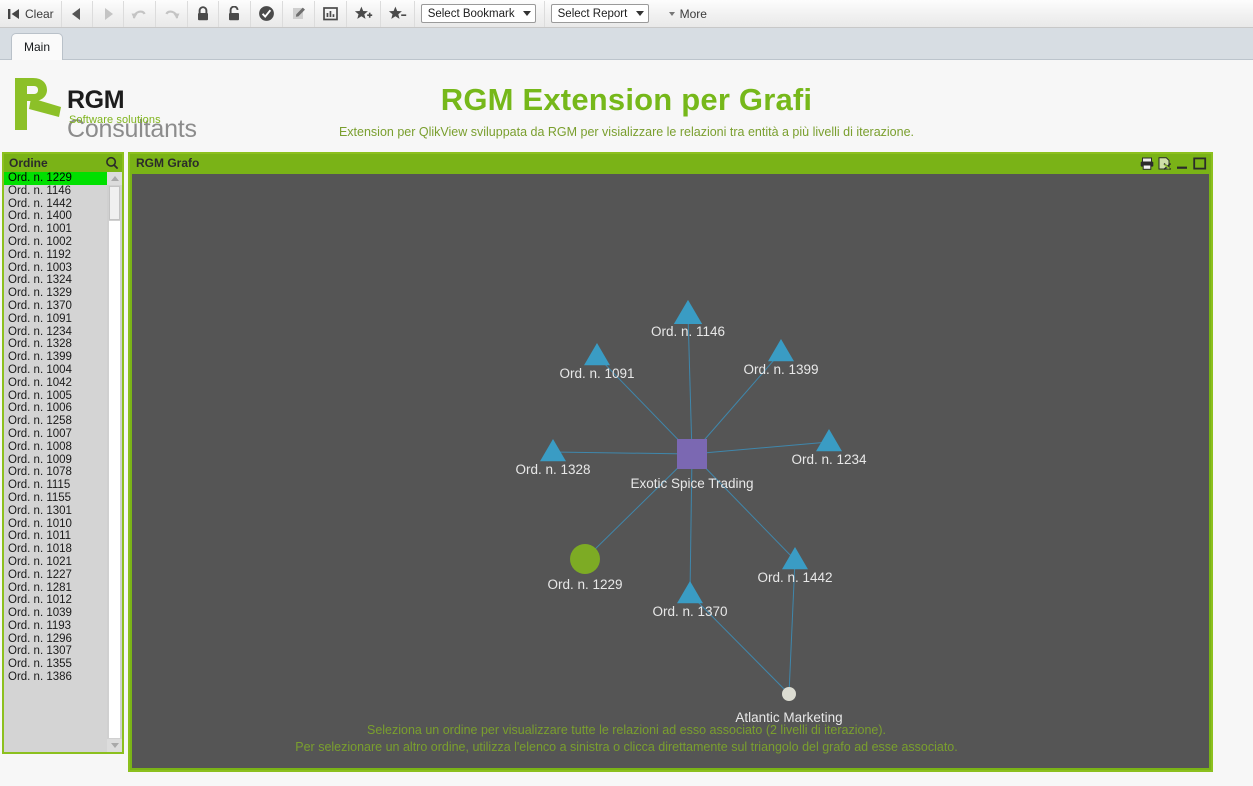 The image size is (1253, 786). Describe the element at coordinates (55, 549) in the screenshot. I see `listbox-item: Ord. n. 1018` at that location.